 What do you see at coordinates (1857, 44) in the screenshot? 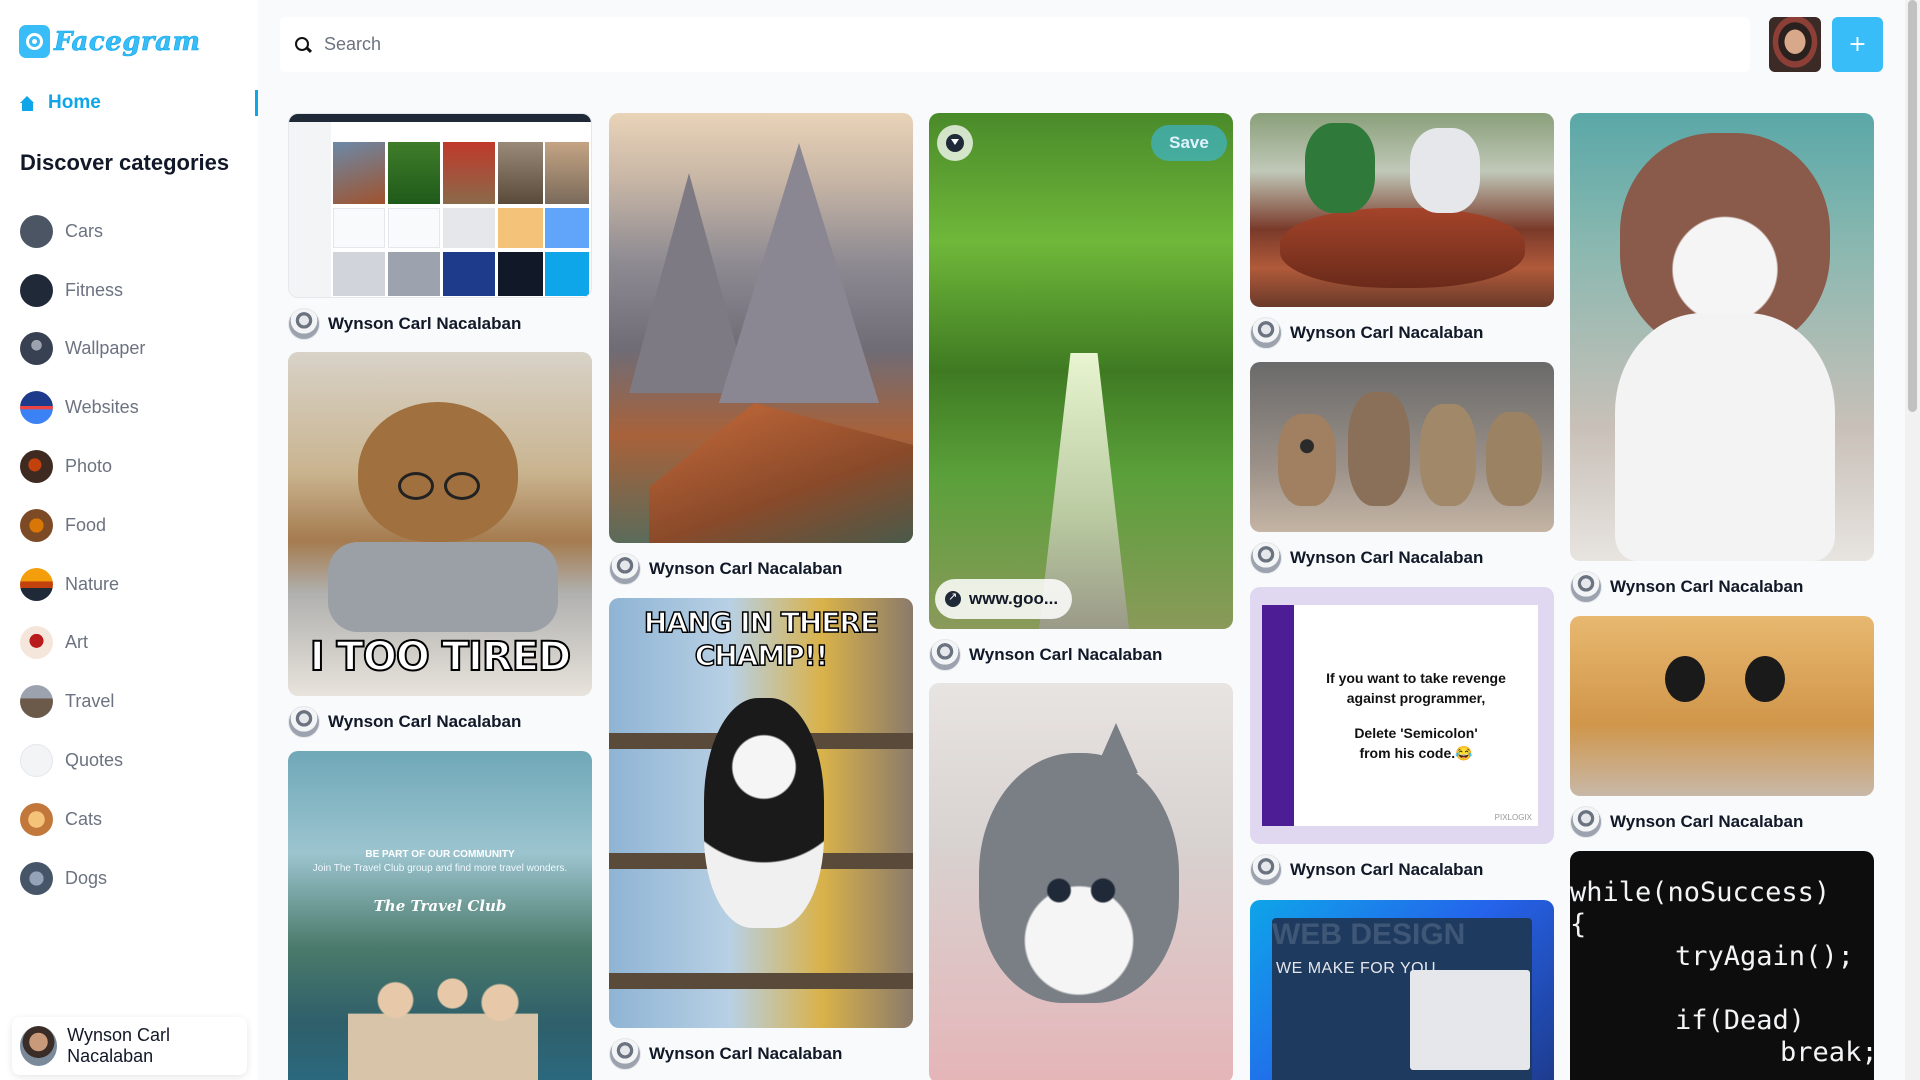
I see `create-pin-button: +` at bounding box center [1857, 44].